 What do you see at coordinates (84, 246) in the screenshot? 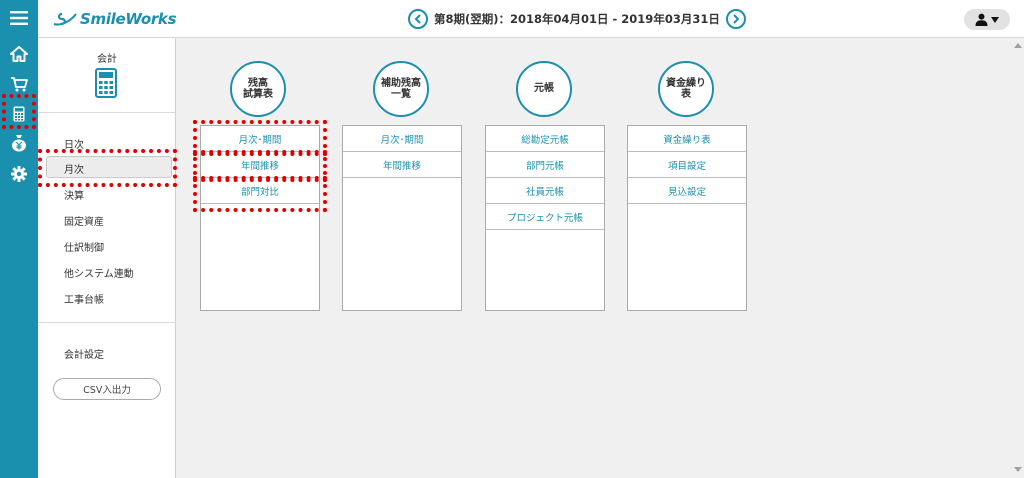
I see `sidebar-item-journal-control: 仕訳制御` at bounding box center [84, 246].